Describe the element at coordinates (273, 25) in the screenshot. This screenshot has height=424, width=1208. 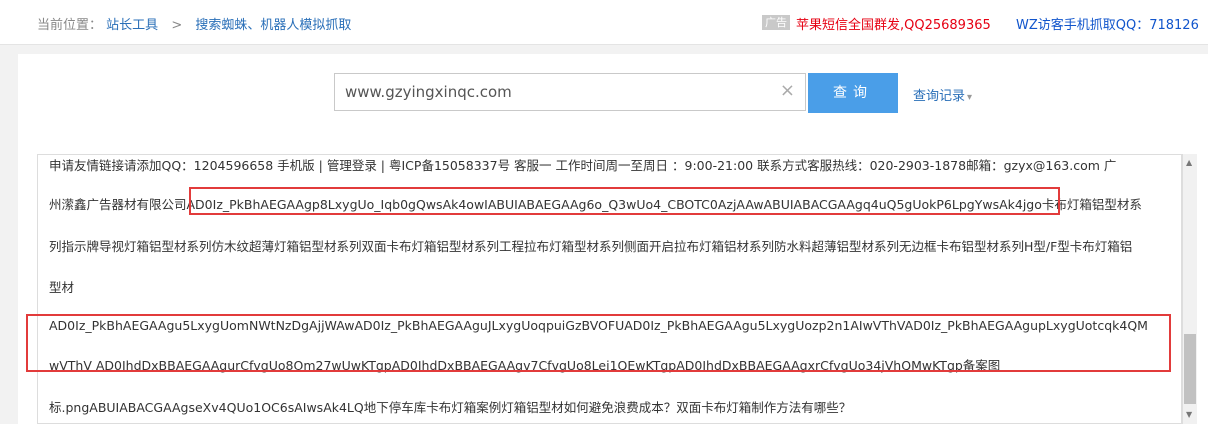
I see `breadcrumb-link-spider-sim: 搜索蜘蛛、机器人模拟抓取` at that location.